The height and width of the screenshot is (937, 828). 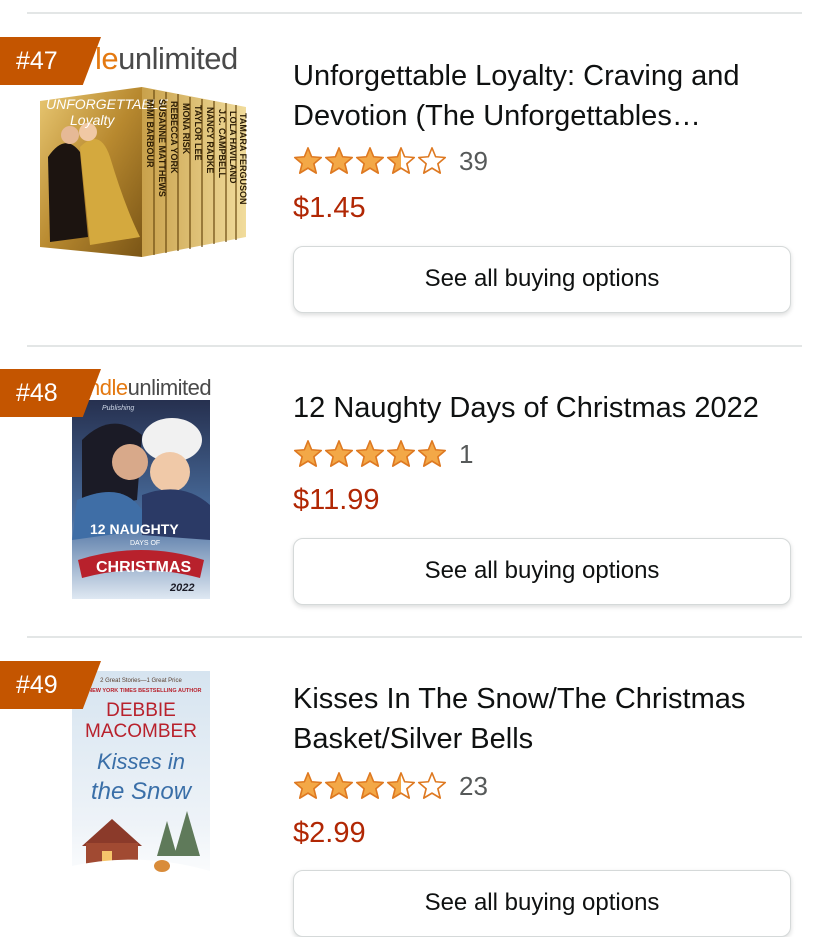 I want to click on rating-count: 23, so click(x=473, y=785).